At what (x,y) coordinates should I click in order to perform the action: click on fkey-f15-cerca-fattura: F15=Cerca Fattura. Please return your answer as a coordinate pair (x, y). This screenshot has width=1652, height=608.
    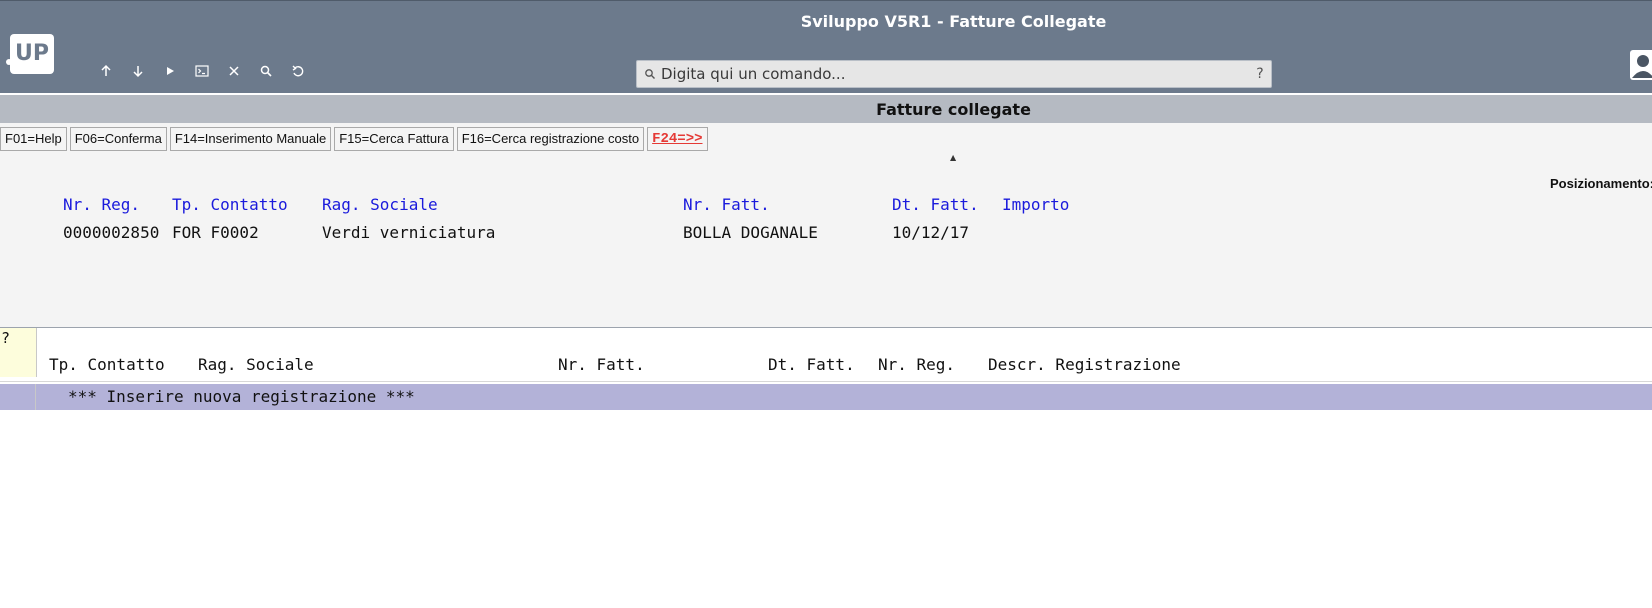
    Looking at the image, I should click on (394, 139).